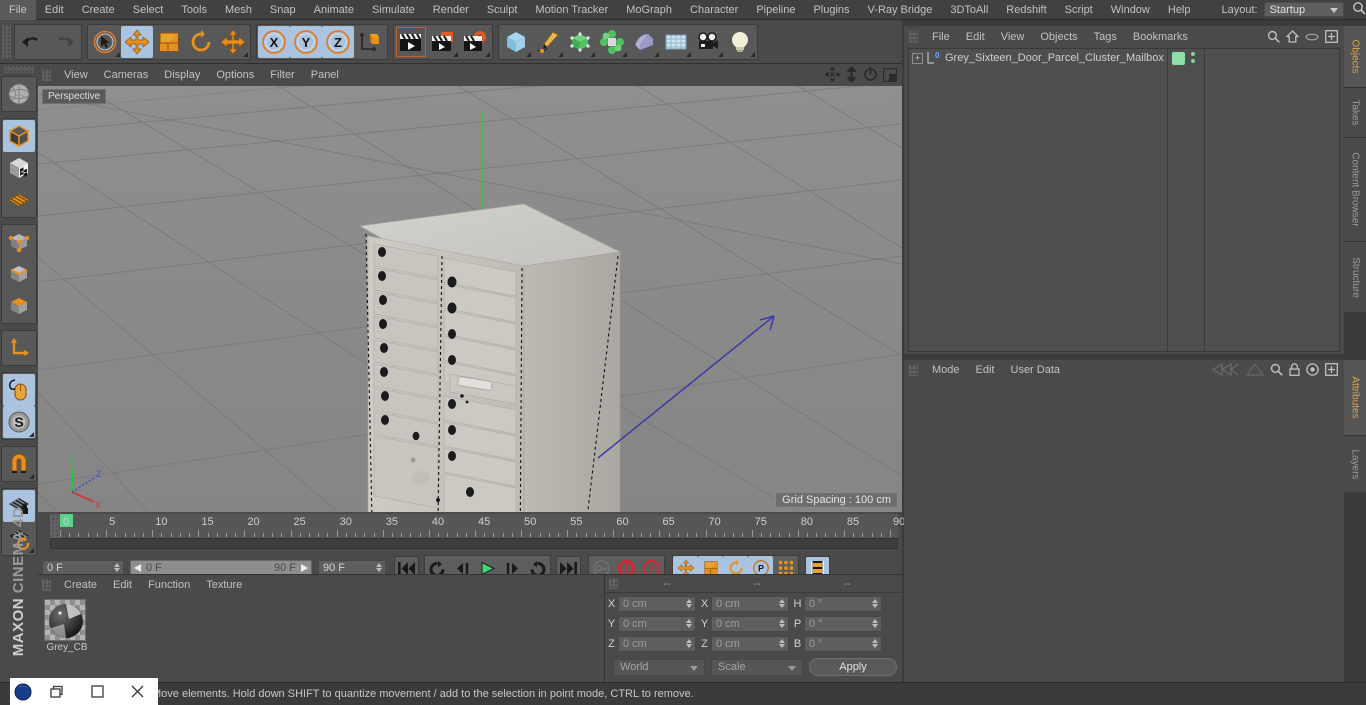 Image resolution: width=1366 pixels, height=705 pixels. Describe the element at coordinates (76, 75) in the screenshot. I see `viewport-menu-view: View` at that location.